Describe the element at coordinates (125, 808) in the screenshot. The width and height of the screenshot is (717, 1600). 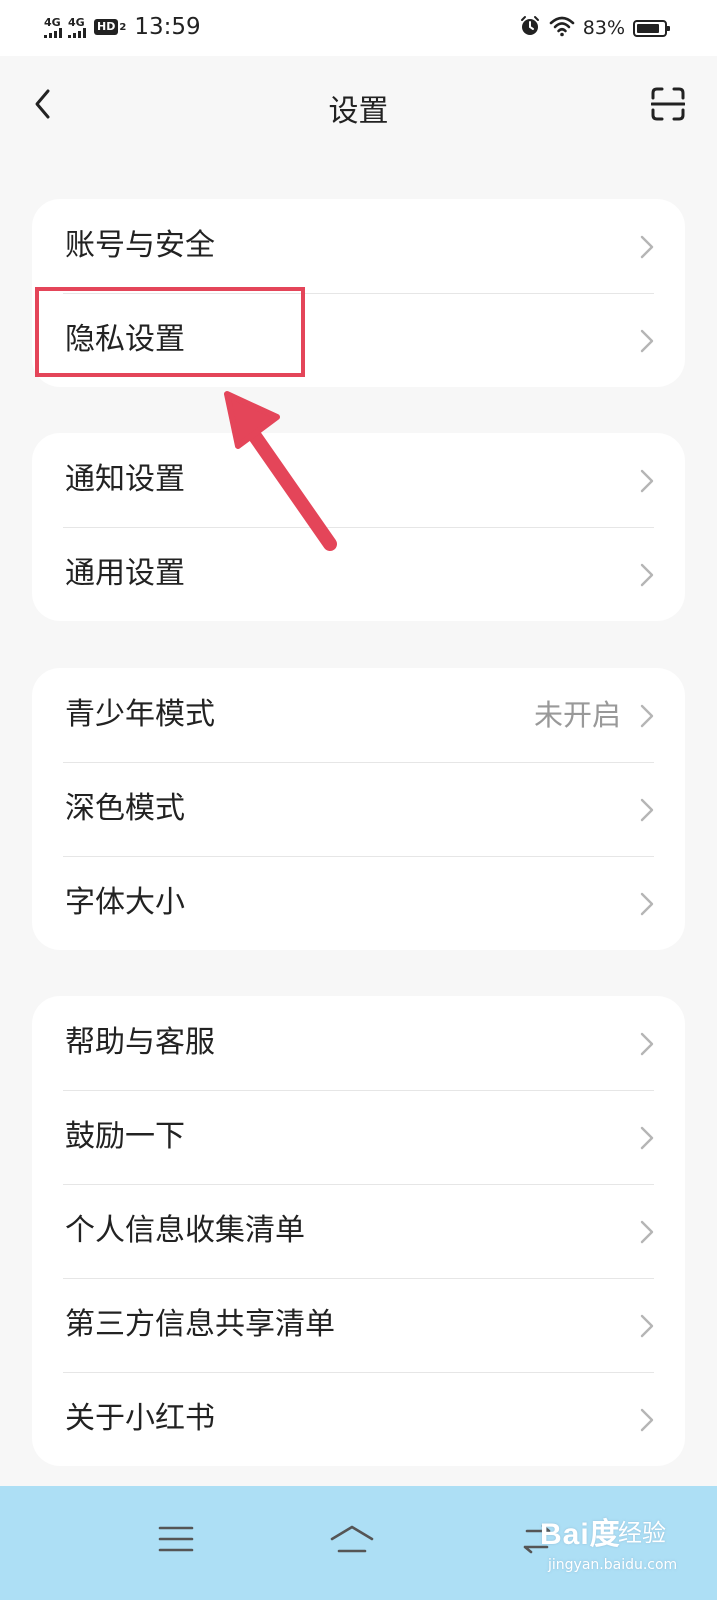
I see `settings-item-label: 深色模式` at that location.